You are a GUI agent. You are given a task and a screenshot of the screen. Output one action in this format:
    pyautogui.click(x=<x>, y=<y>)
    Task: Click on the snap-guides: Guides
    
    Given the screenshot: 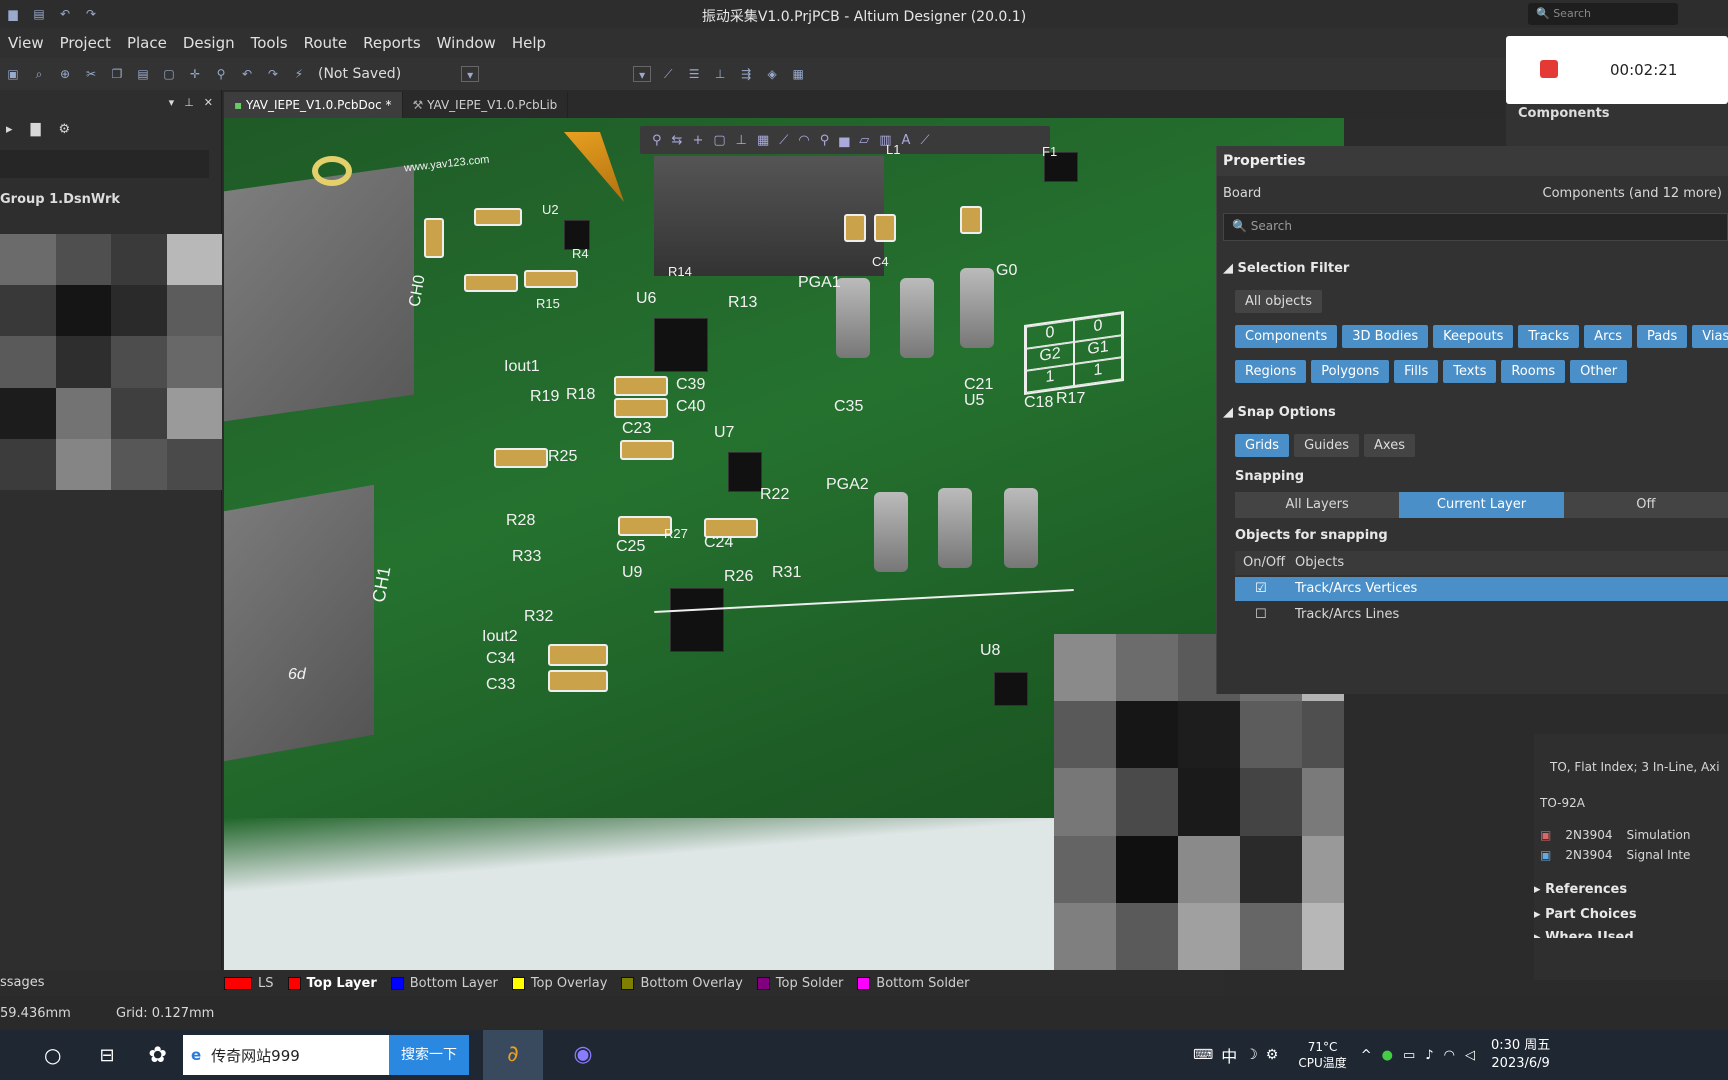 What is the action you would take?
    pyautogui.click(x=1327, y=445)
    